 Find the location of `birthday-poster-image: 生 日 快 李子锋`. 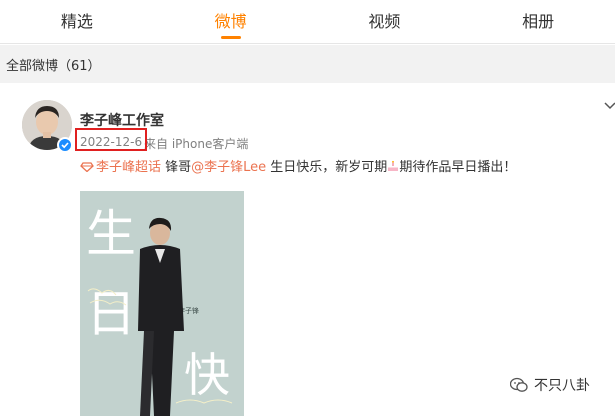

birthday-poster-image: 生 日 快 李子锋 is located at coordinates (162, 303).